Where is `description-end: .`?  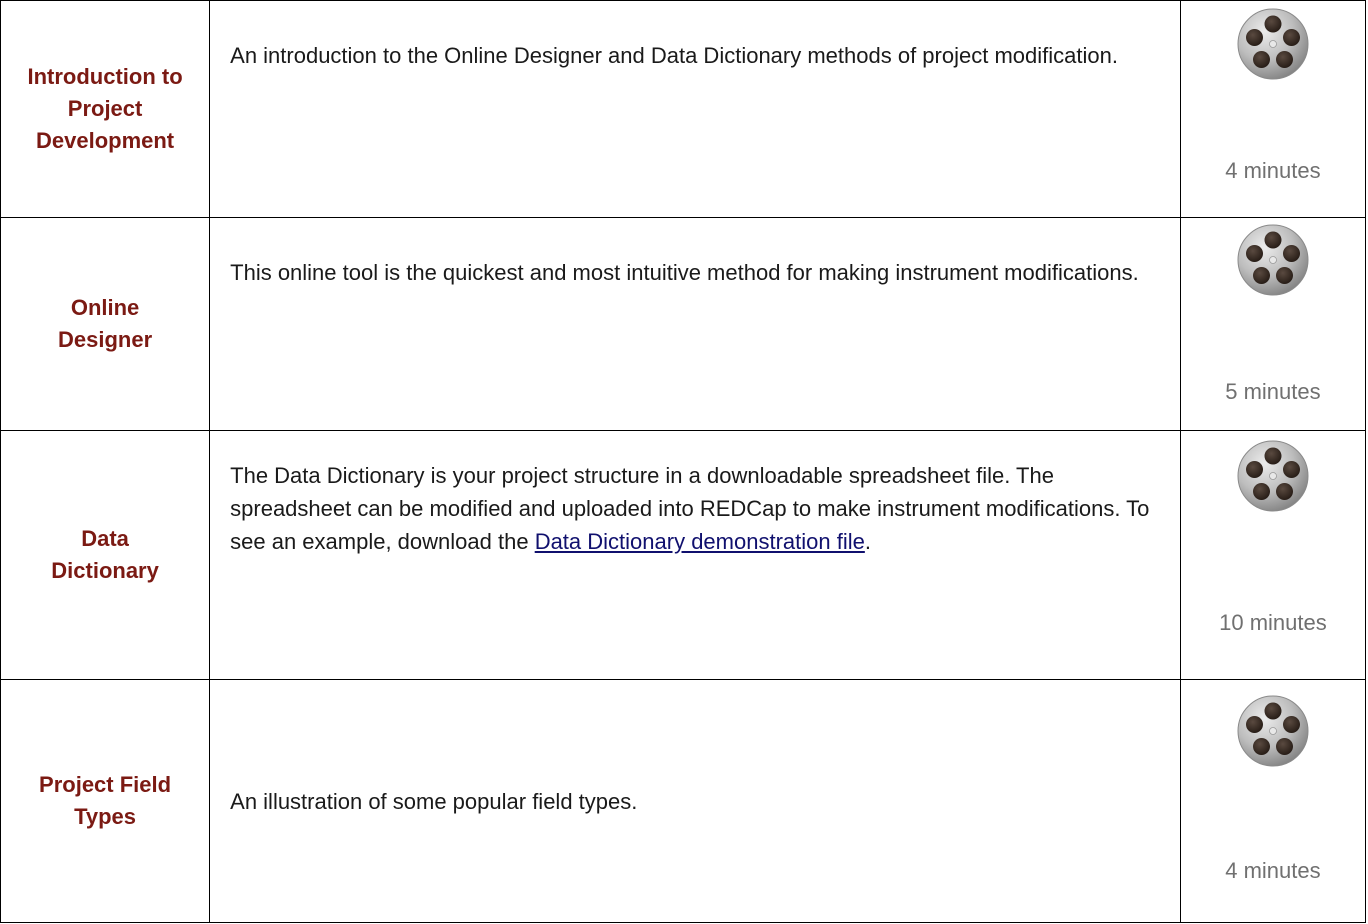 description-end: . is located at coordinates (867, 542).